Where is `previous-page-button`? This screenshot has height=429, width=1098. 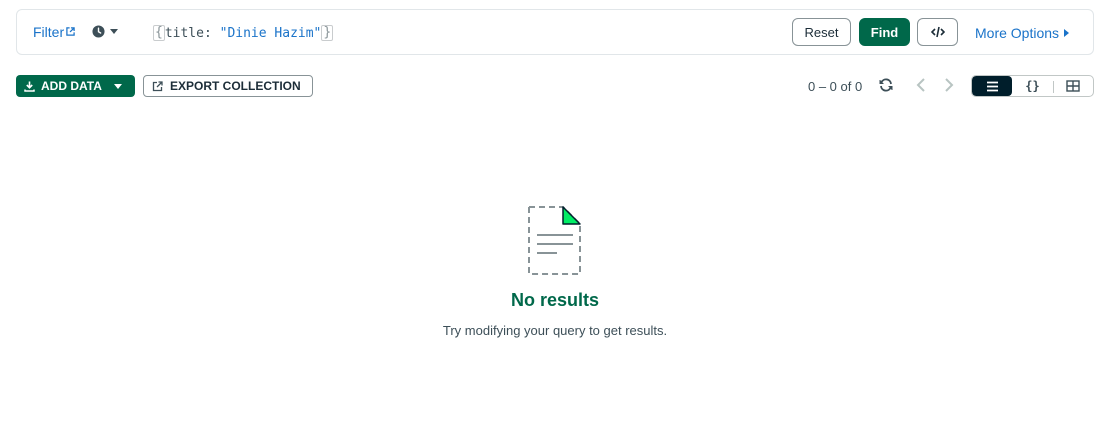 previous-page-button is located at coordinates (921, 87).